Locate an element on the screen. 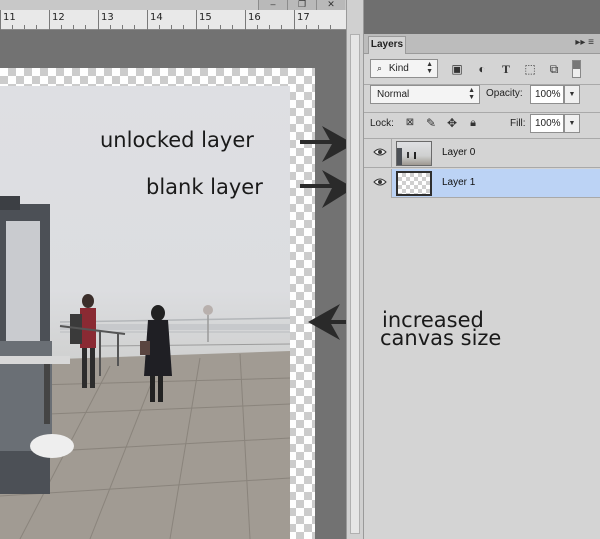 The image size is (600, 539). annotation-canvas-size: canvas size is located at coordinates (441, 338).